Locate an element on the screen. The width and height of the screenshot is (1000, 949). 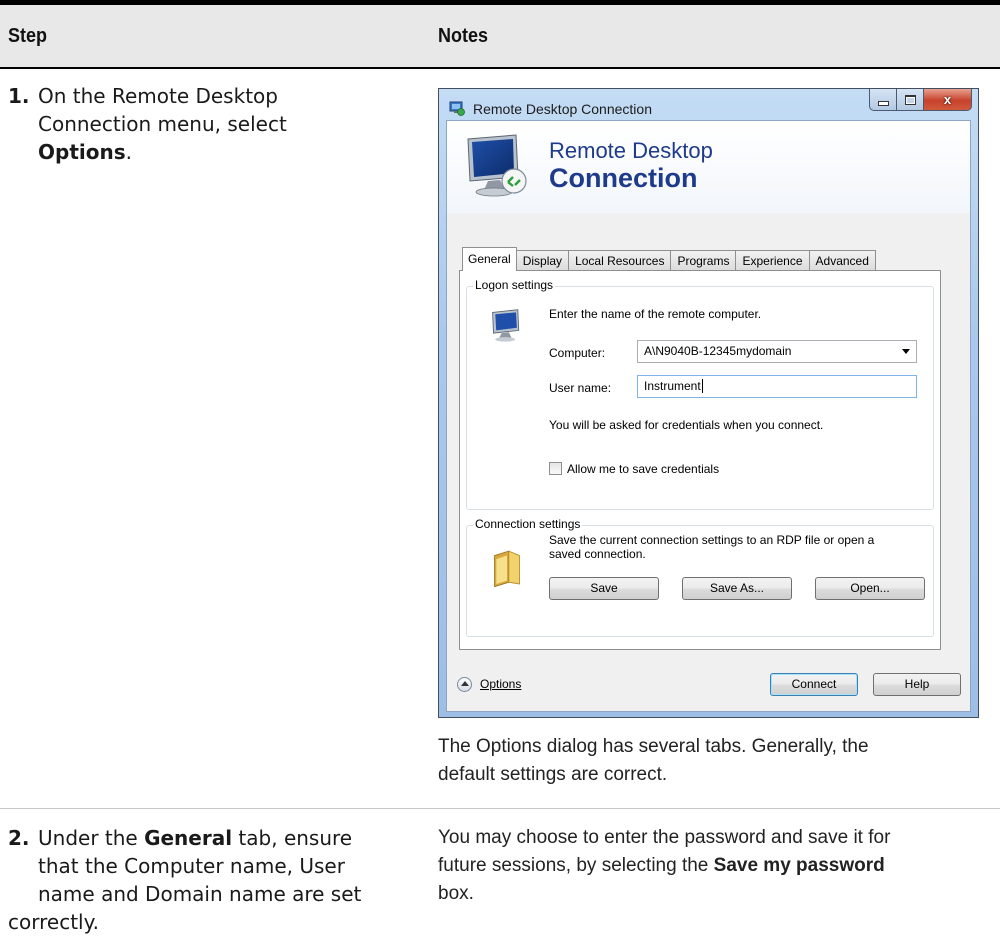
help-button: Help is located at coordinates (917, 684).